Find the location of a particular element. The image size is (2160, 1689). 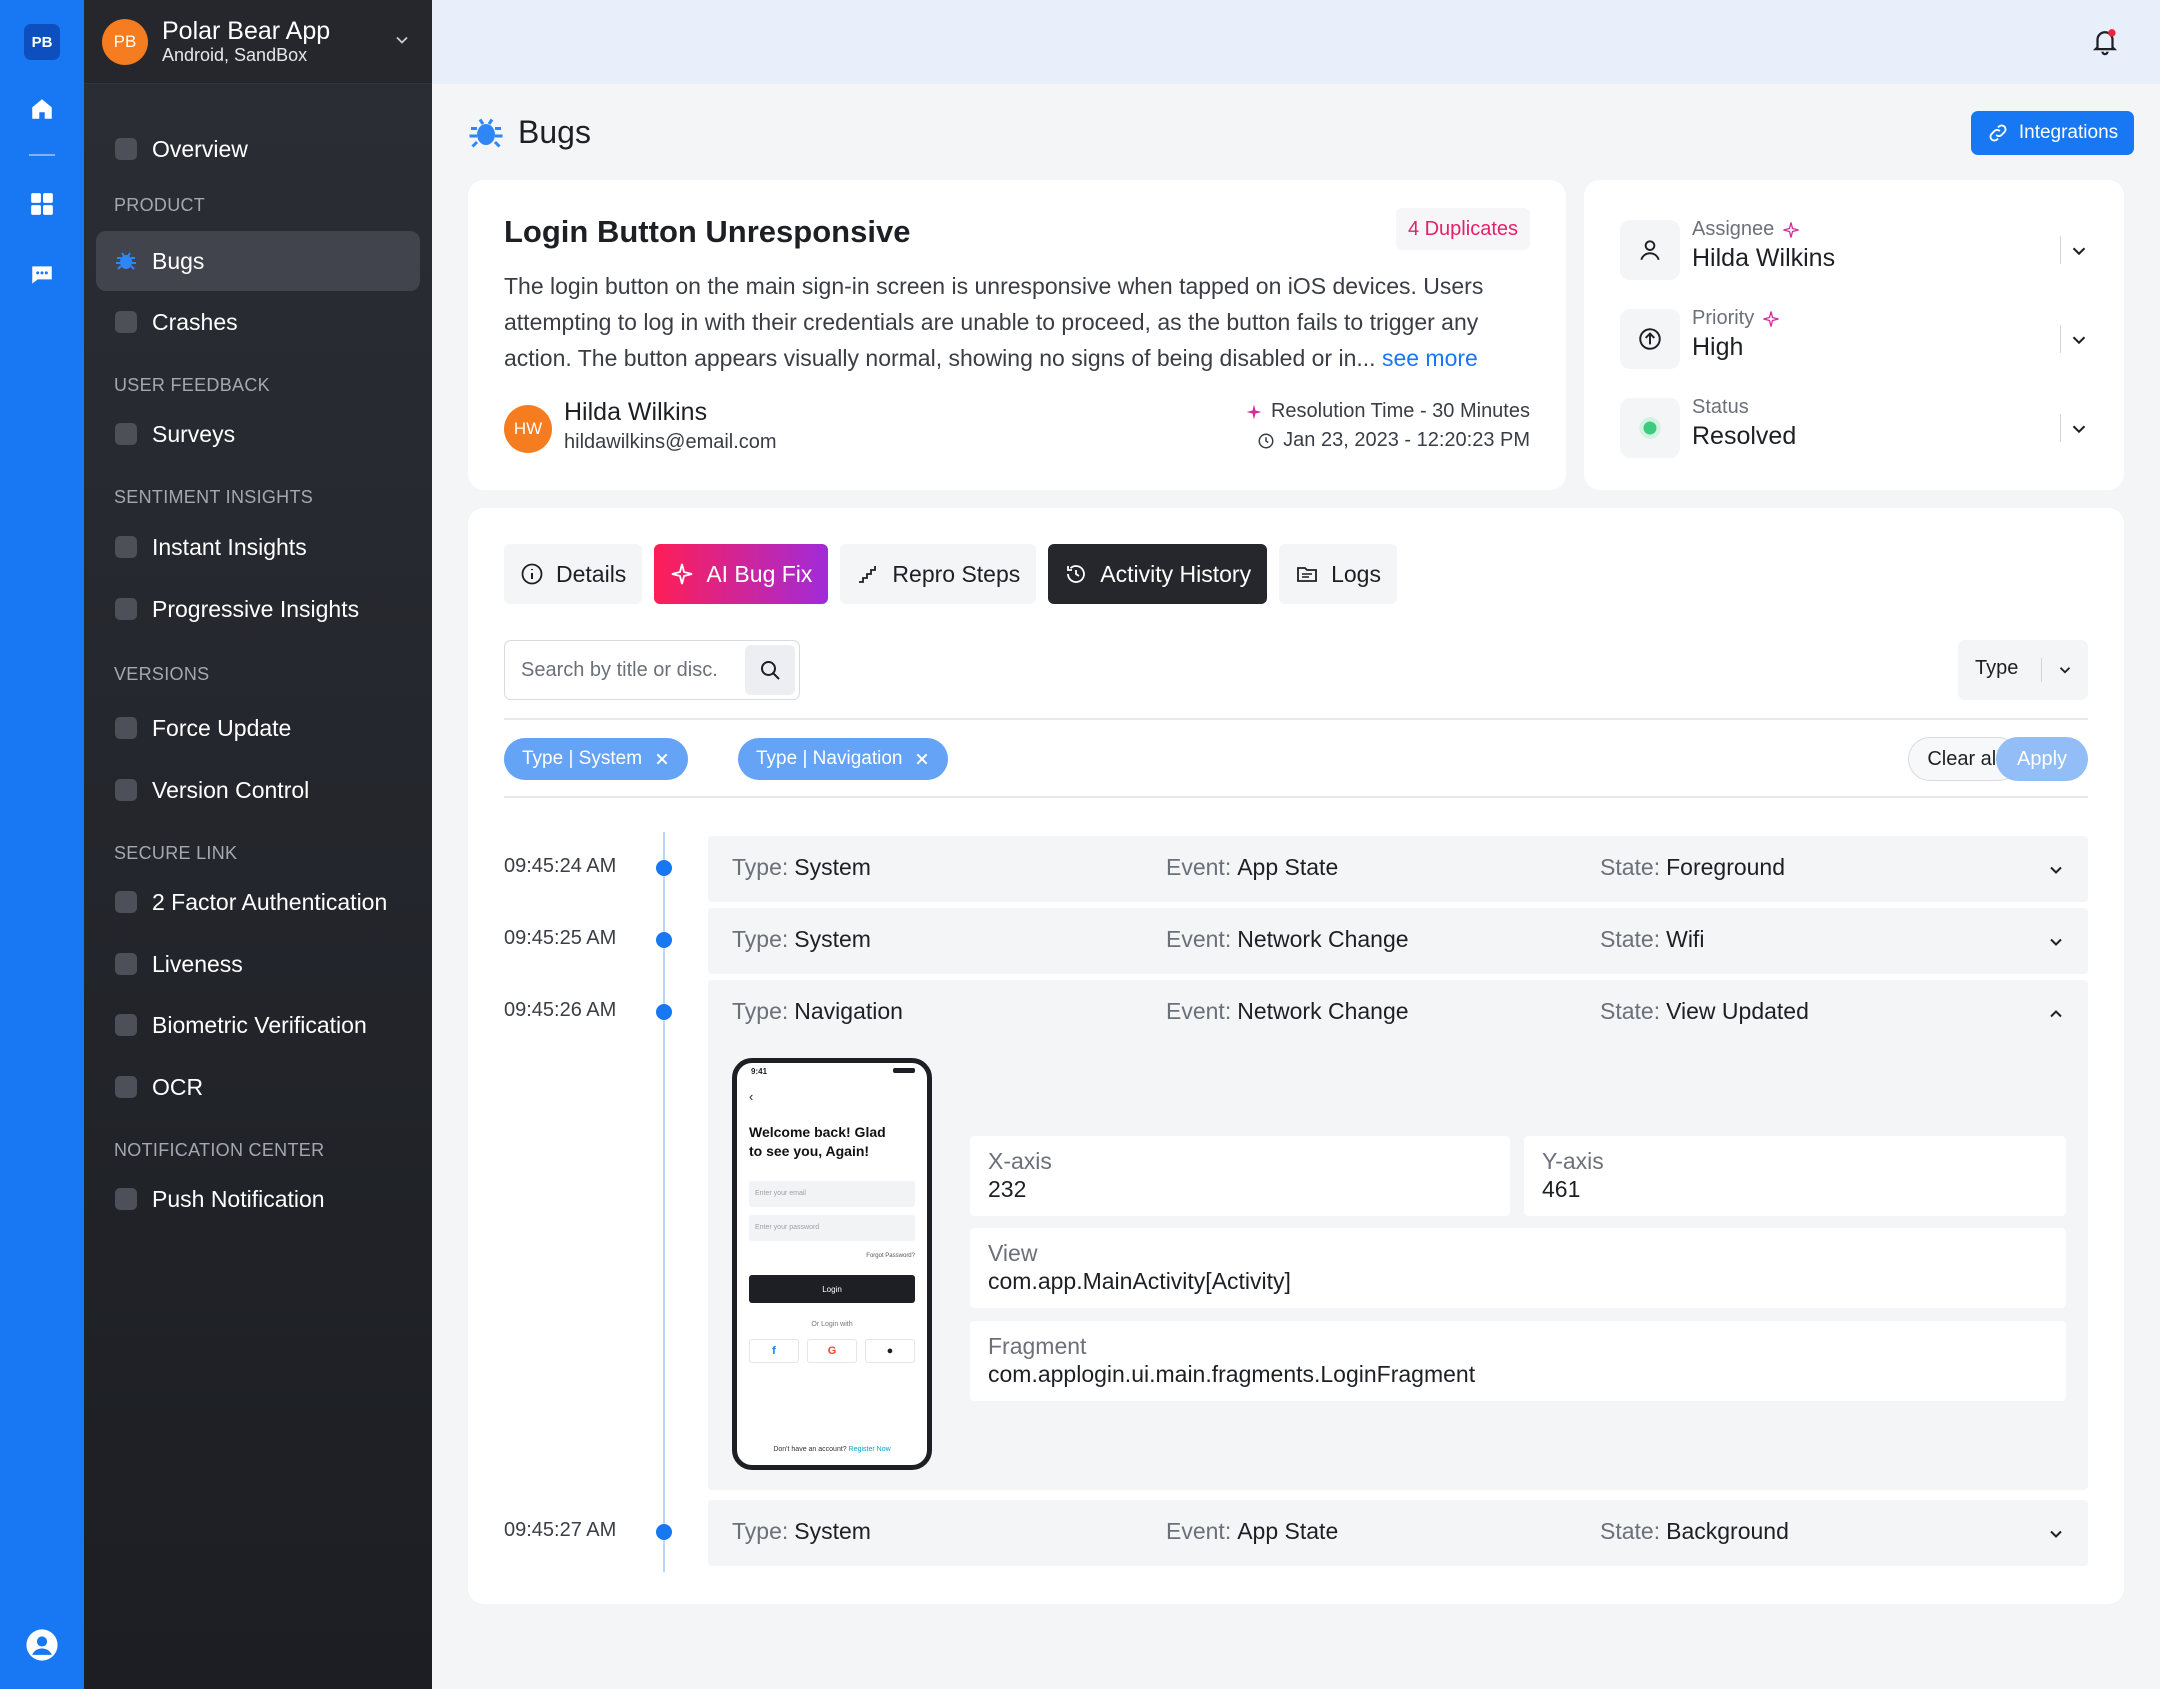

survey-icon is located at coordinates (126, 434).